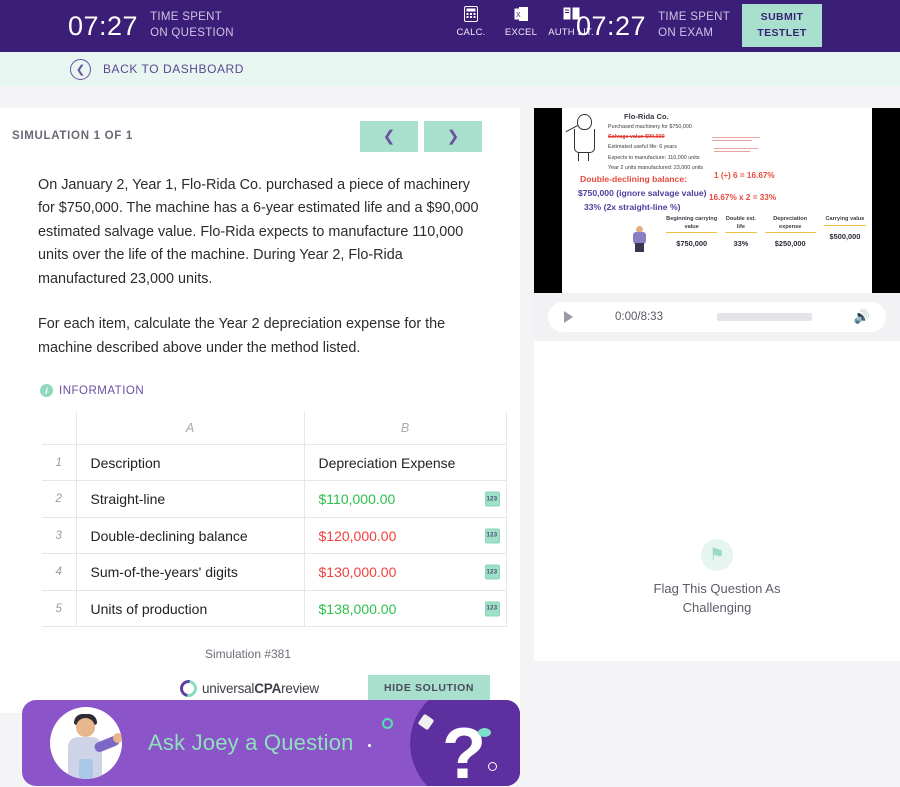  Describe the element at coordinates (440, 743) in the screenshot. I see `joey-decoration: ?` at that location.